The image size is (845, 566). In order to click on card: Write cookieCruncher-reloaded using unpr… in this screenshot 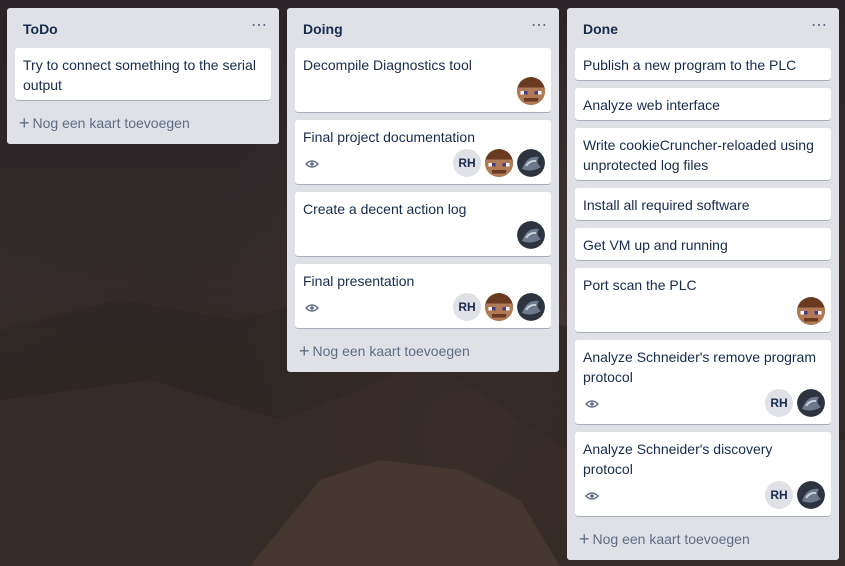, I will do `click(703, 154)`.